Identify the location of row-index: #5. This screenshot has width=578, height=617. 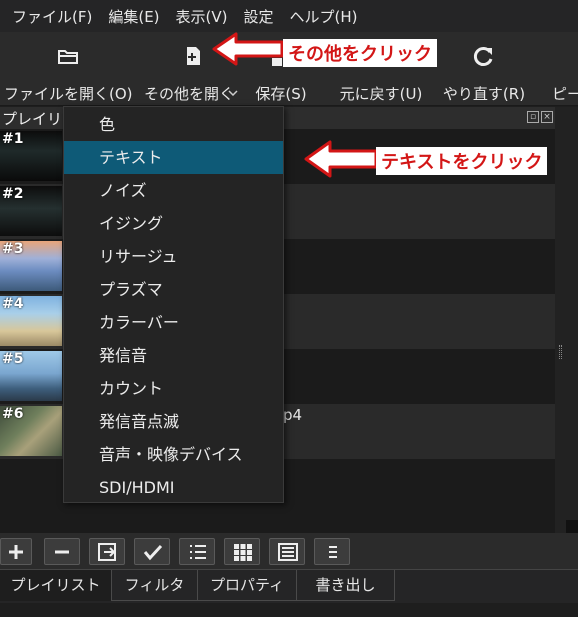
(13, 359).